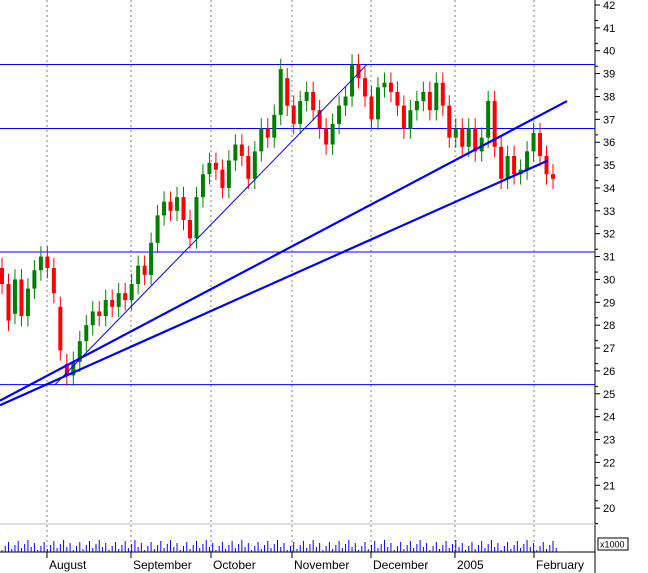 The width and height of the screenshot is (648, 573). What do you see at coordinates (609, 395) in the screenshot?
I see `y-tick-label: 25` at bounding box center [609, 395].